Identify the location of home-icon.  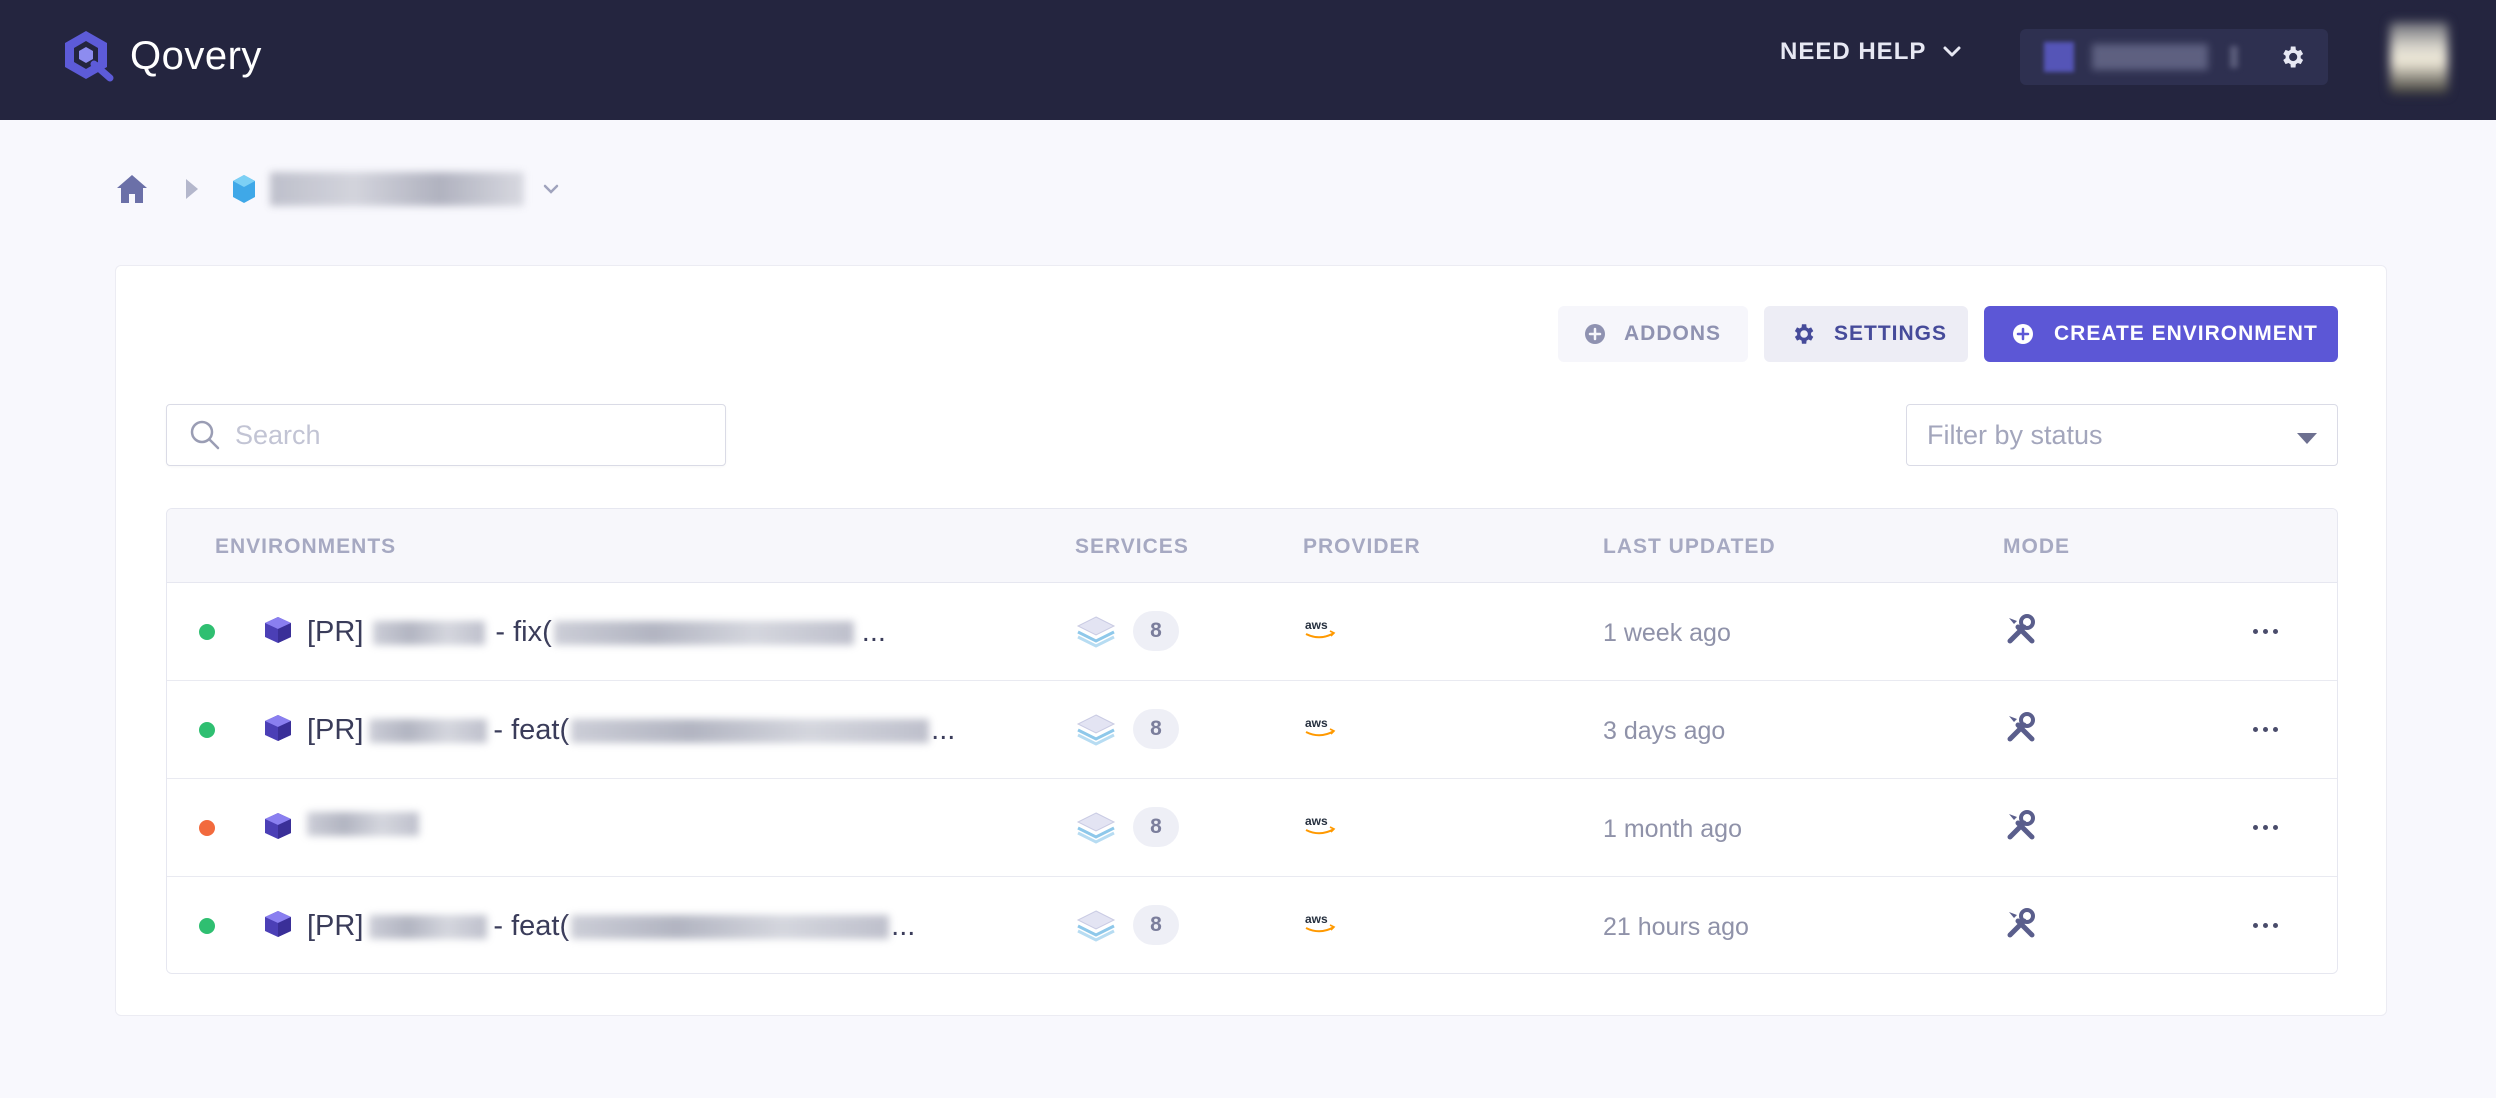
(132, 189).